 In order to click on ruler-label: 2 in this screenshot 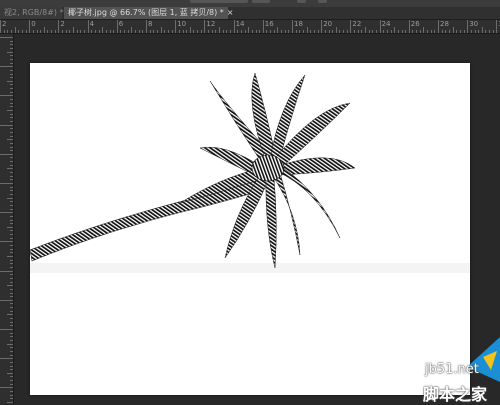, I will do `click(4, 24)`.